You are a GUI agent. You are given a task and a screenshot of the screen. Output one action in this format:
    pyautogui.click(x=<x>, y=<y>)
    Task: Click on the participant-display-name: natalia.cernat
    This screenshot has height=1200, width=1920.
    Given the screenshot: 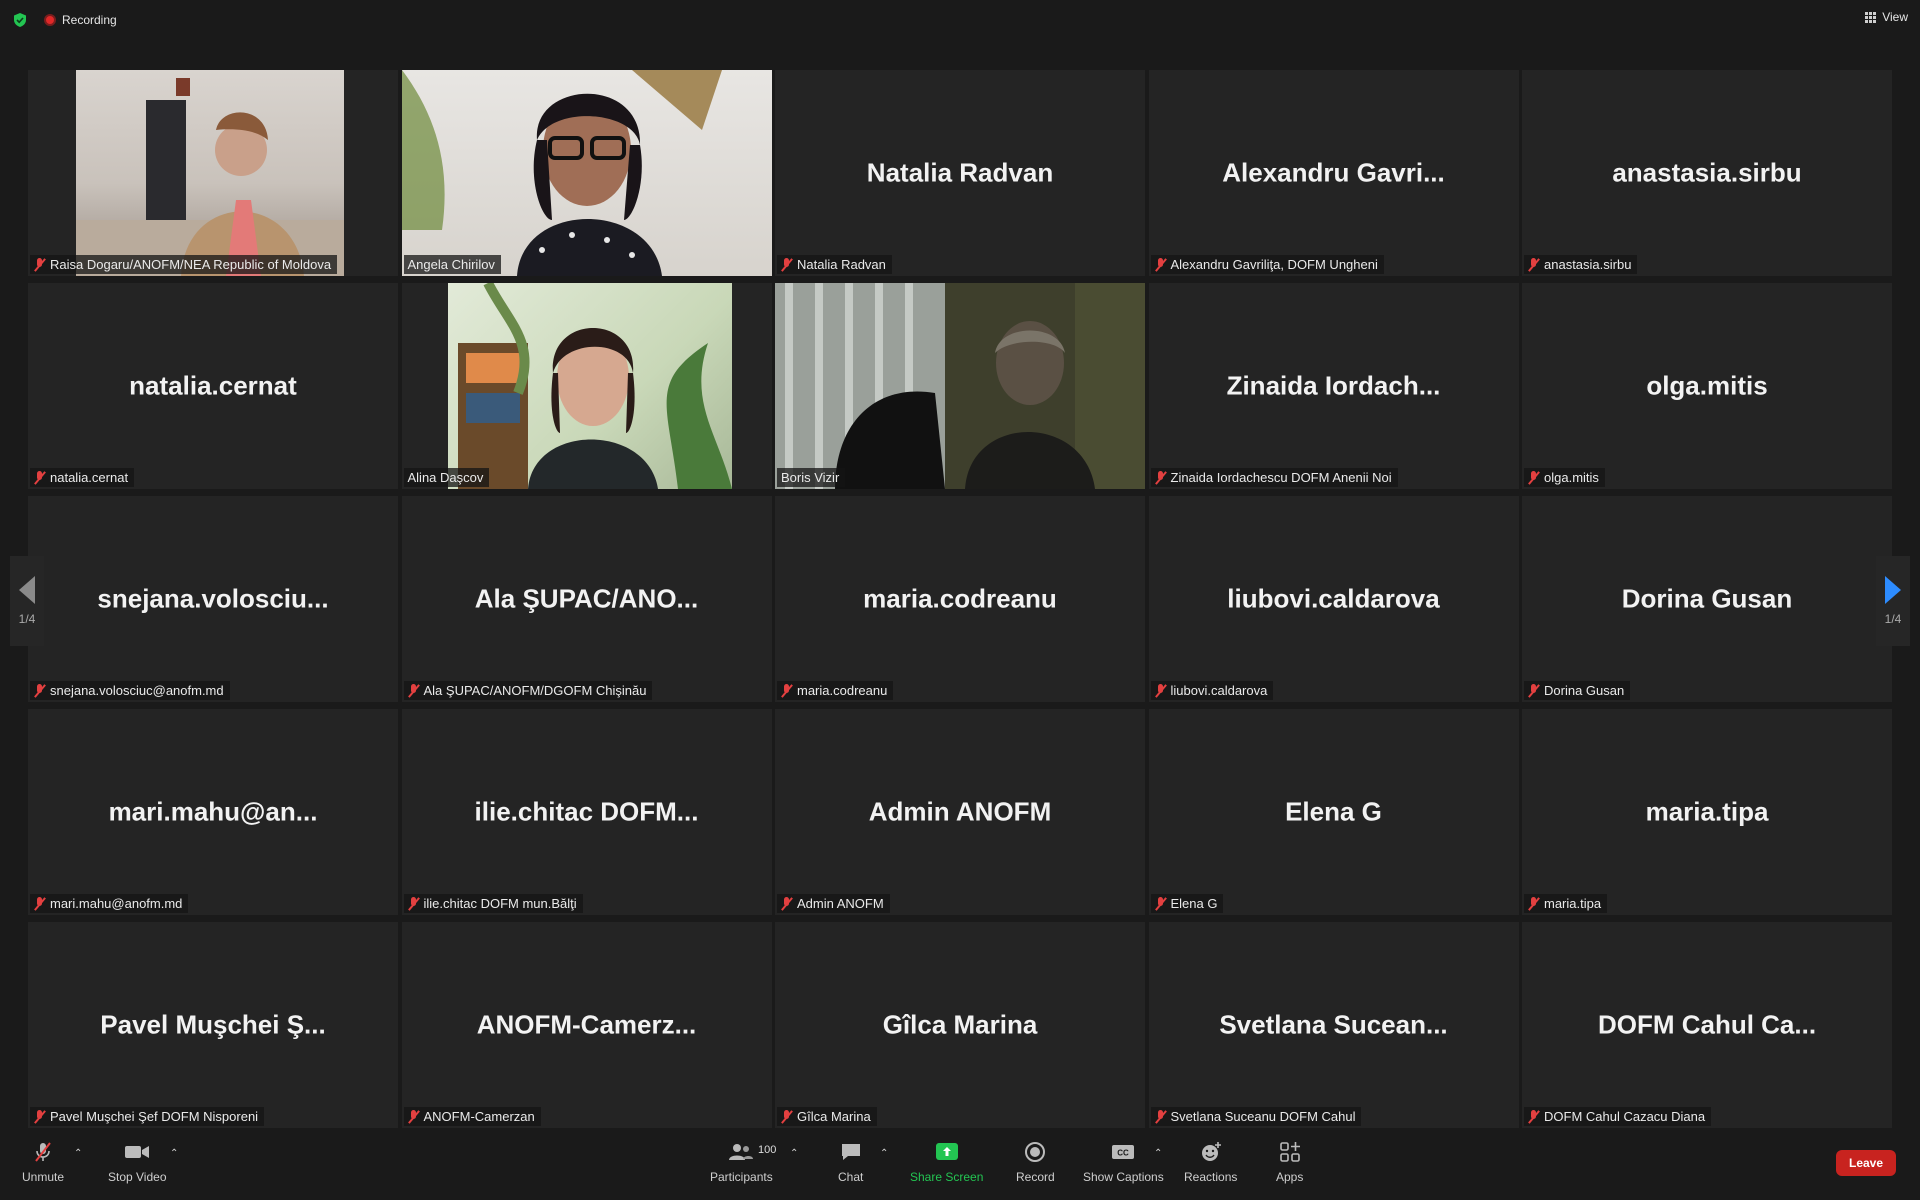 What is the action you would take?
    pyautogui.click(x=213, y=385)
    